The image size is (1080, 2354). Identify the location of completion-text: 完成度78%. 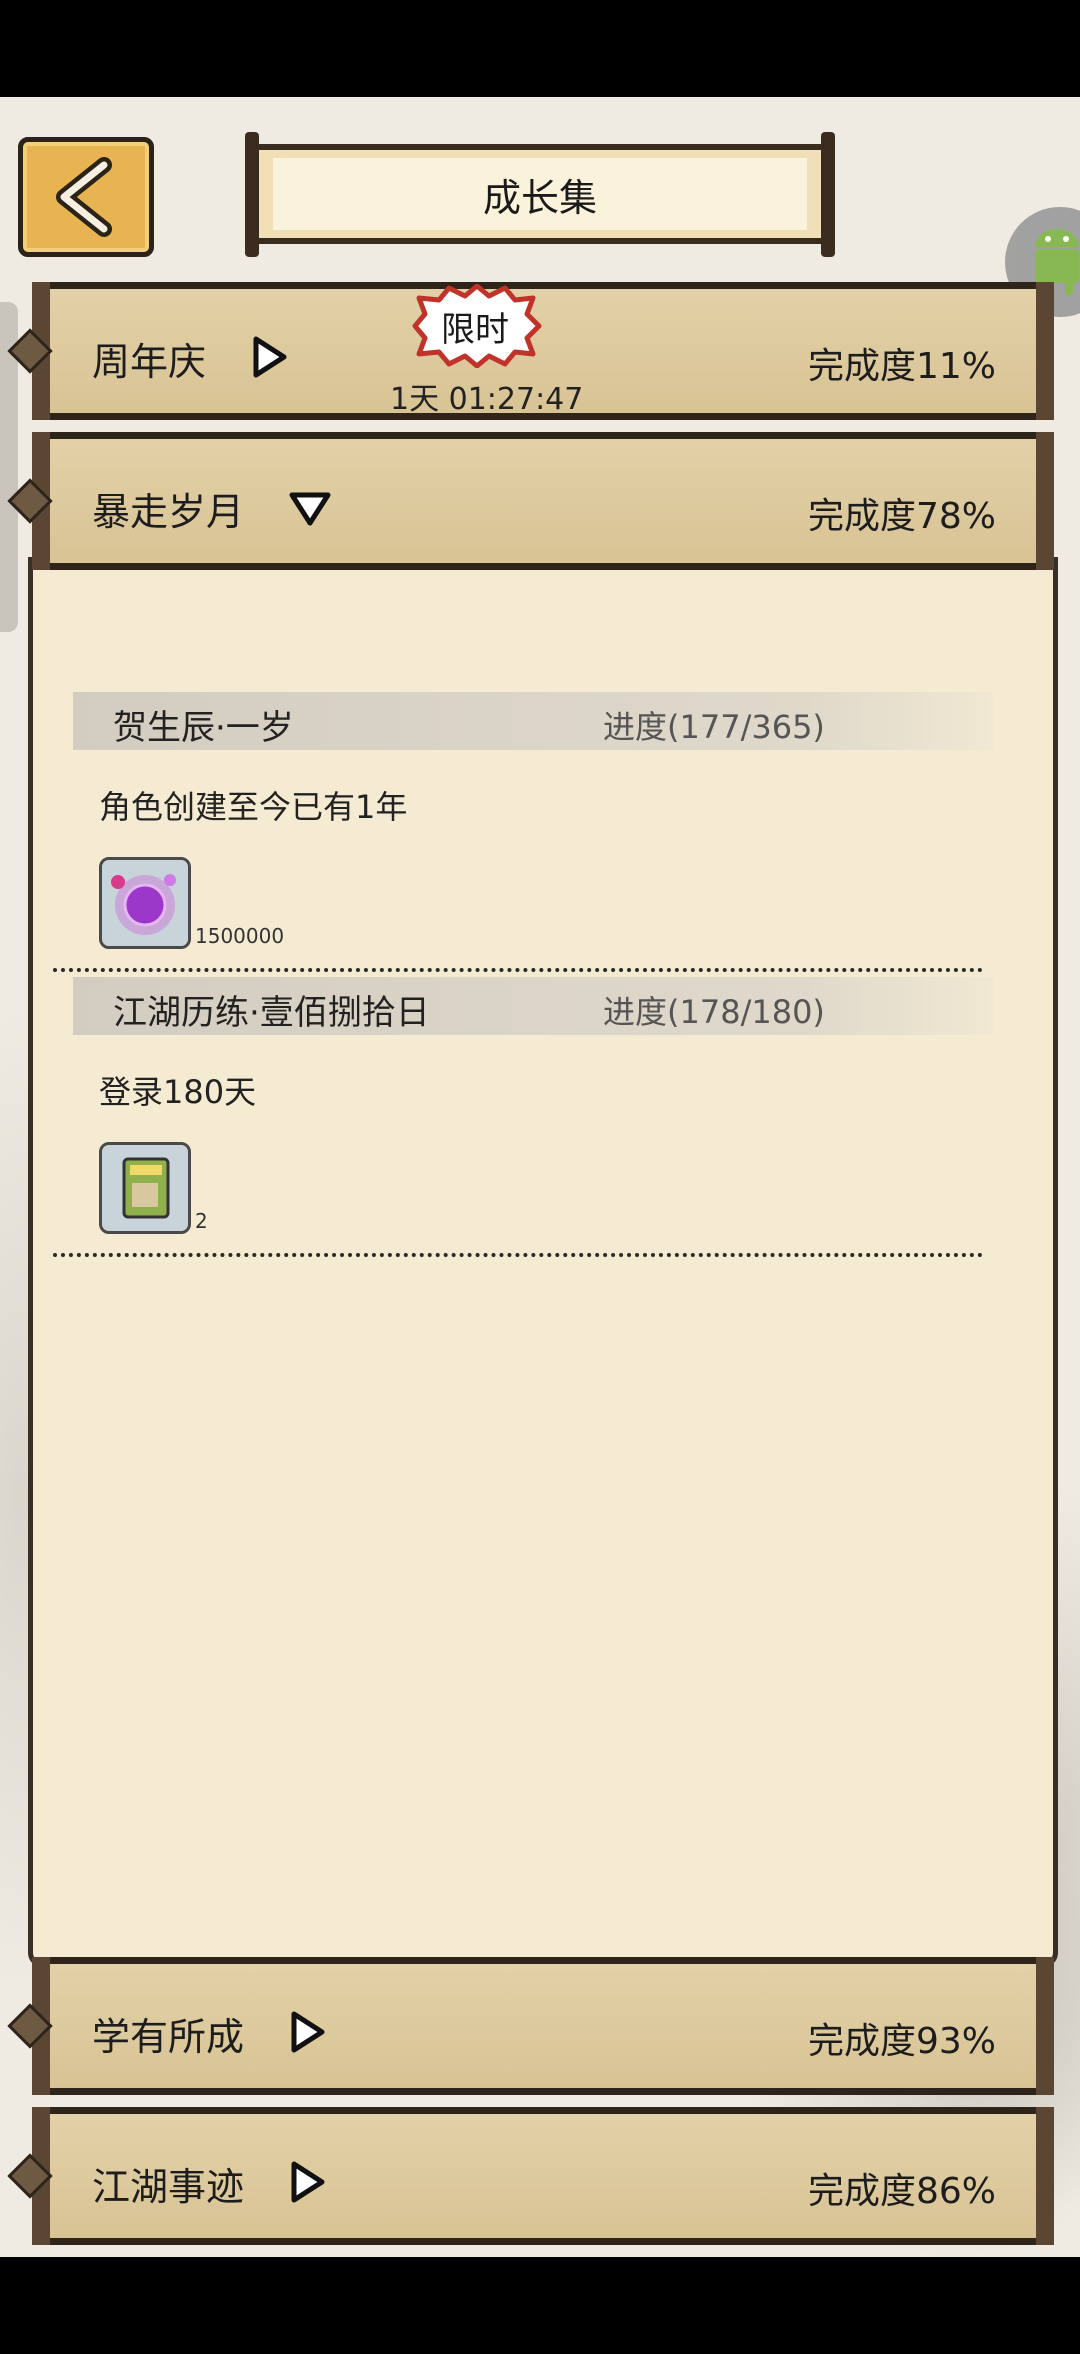
(901, 516).